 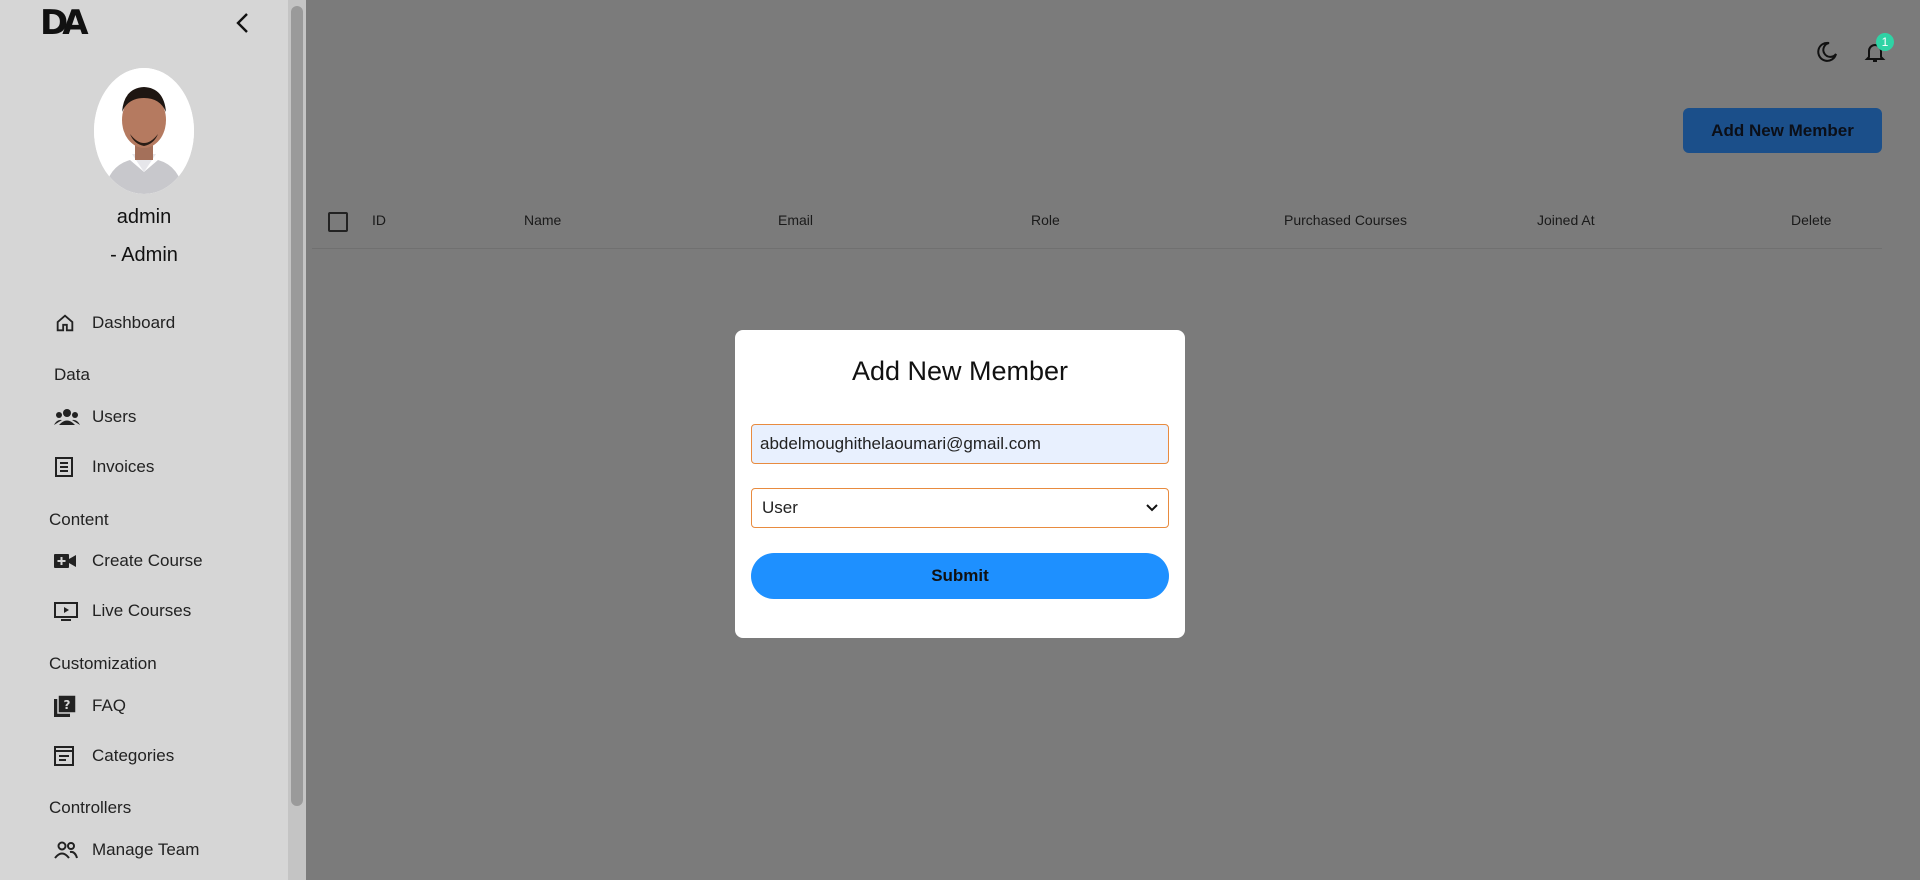 I want to click on user-role: - Admin, so click(x=144, y=255).